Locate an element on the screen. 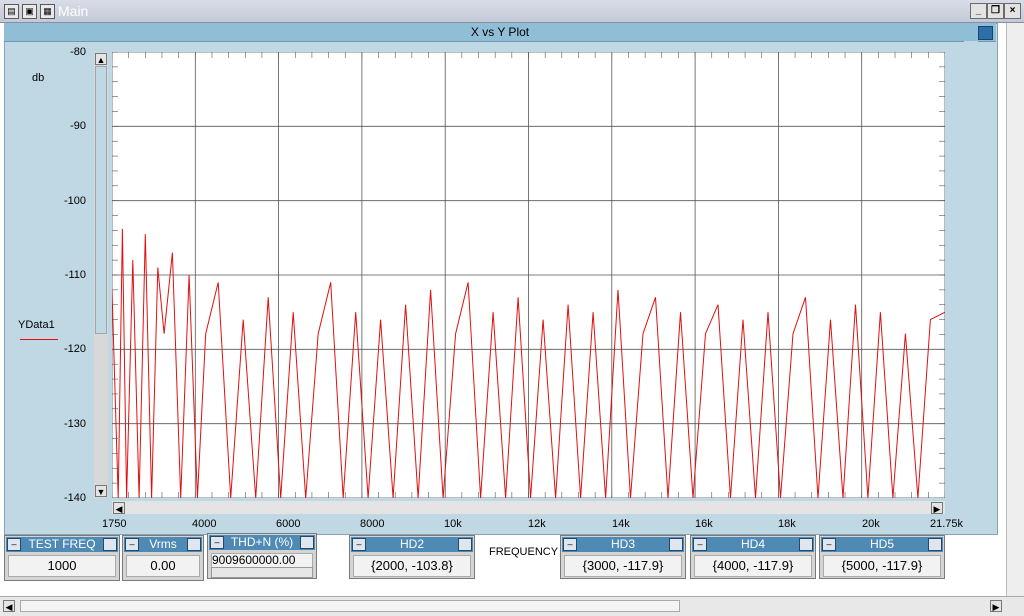 Image resolution: width=1024 pixels, height=616 pixels. hd4-header: HD4 is located at coordinates (753, 544).